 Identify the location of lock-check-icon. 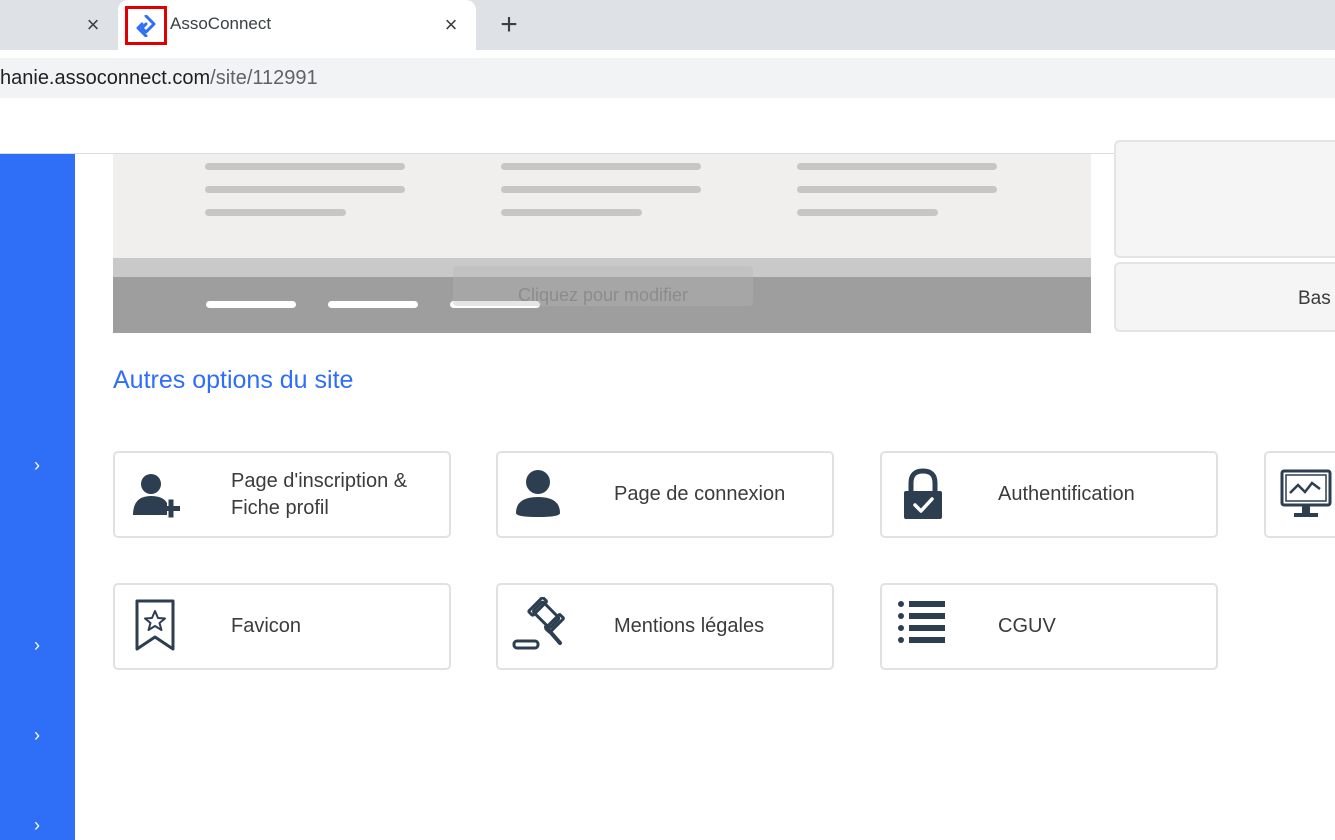
(923, 493).